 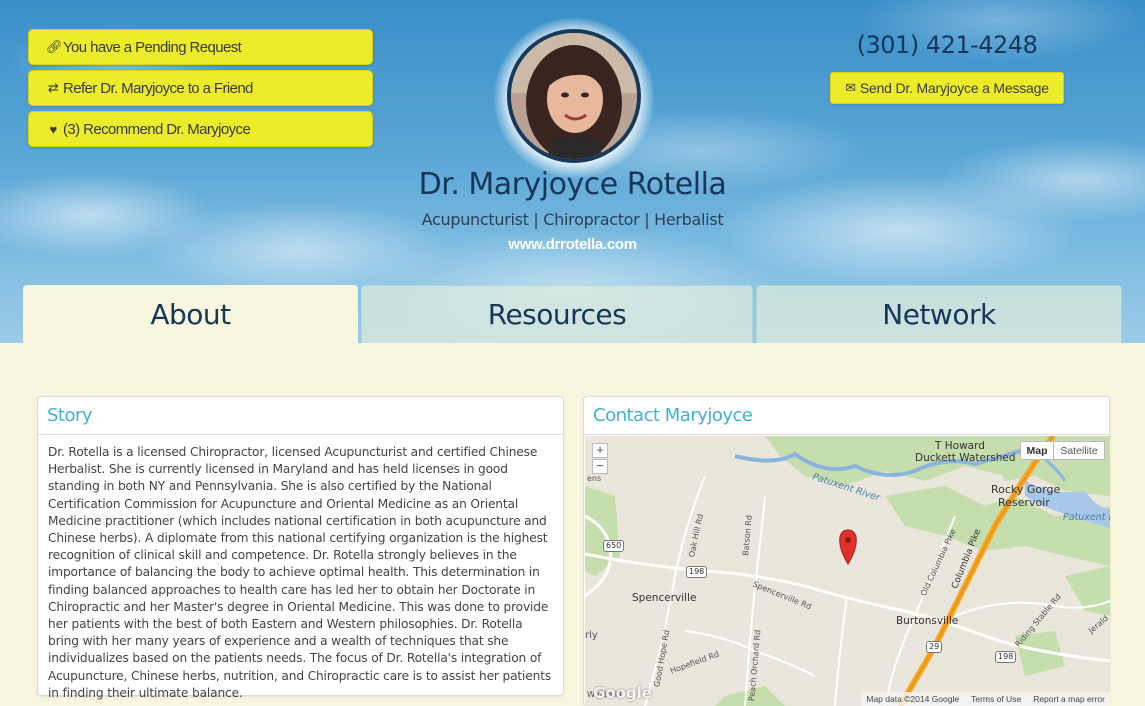 I want to click on map-label: T Howard, so click(x=960, y=446).